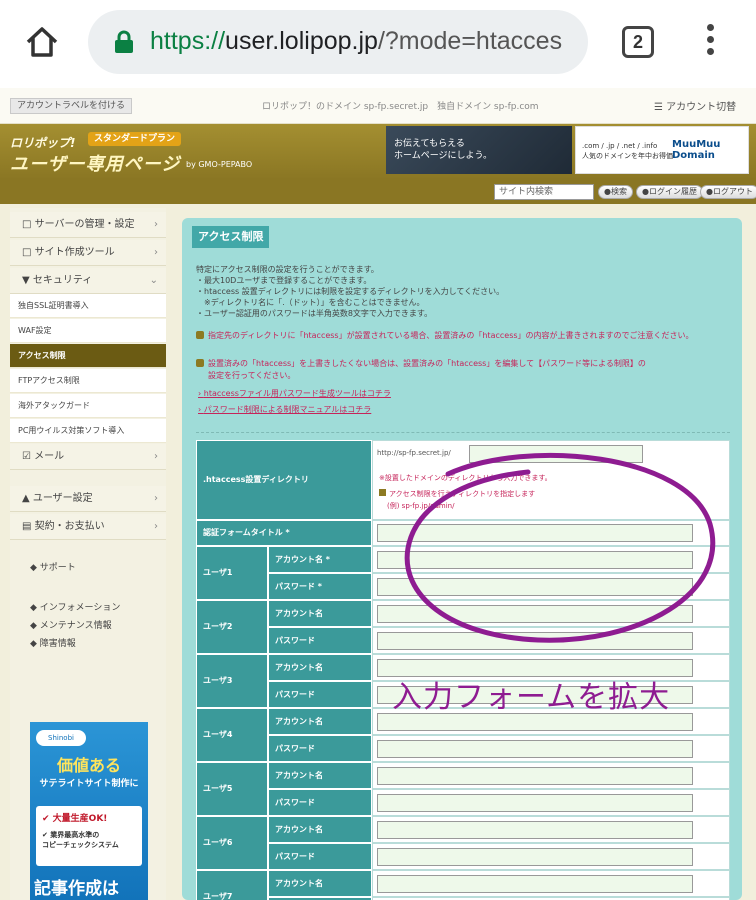 The height and width of the screenshot is (900, 756). What do you see at coordinates (638, 42) in the screenshot?
I see `tab-switcher-button: 2` at bounding box center [638, 42].